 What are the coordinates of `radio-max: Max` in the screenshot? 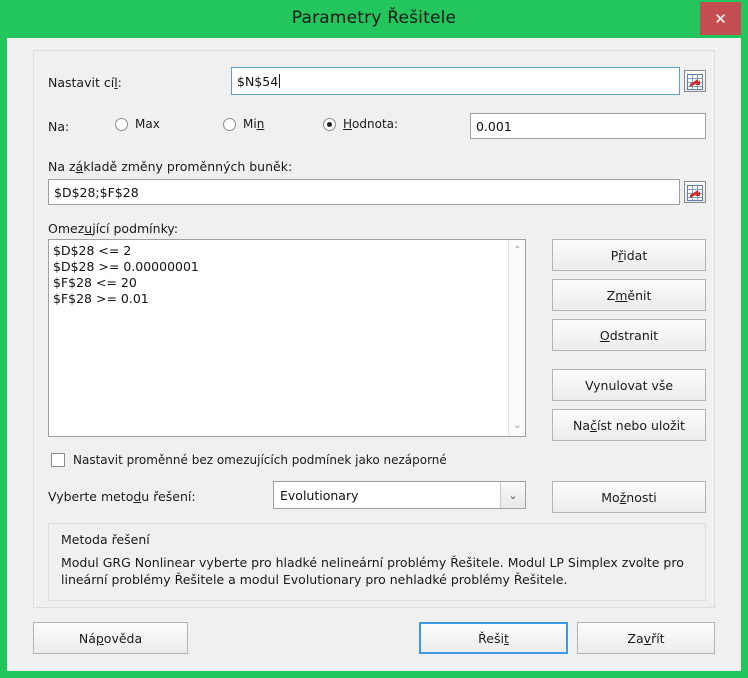 It's located at (137, 124).